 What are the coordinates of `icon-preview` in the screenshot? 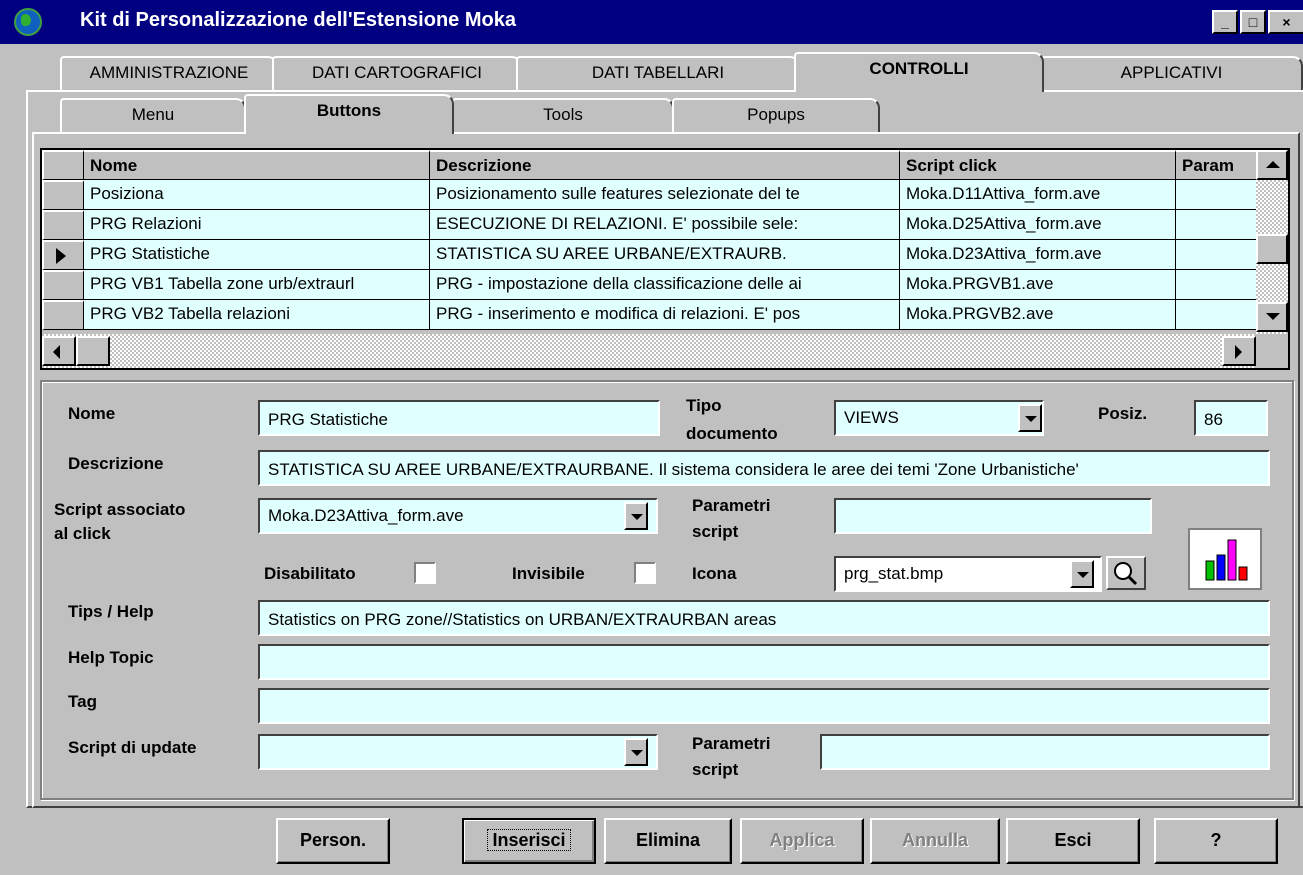 It's located at (1225, 559).